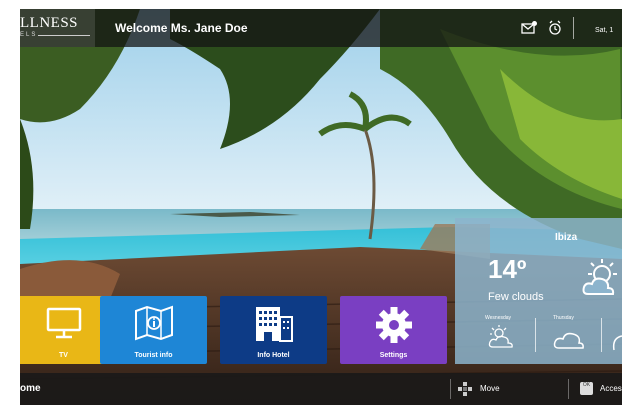  Describe the element at coordinates (573, 28) in the screenshot. I see `top-bar-divider` at that location.